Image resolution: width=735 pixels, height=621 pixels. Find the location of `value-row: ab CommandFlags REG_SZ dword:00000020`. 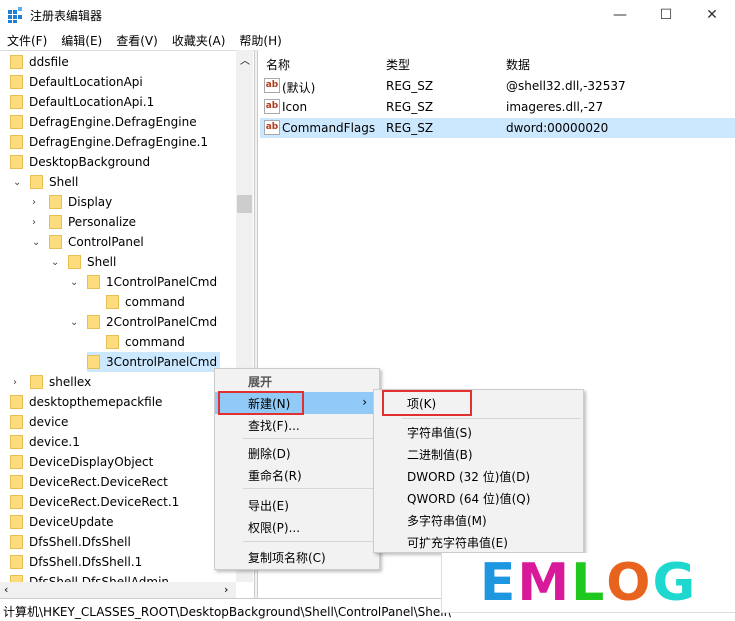

value-row: ab CommandFlags REG_SZ dword:00000020 is located at coordinates (497, 128).